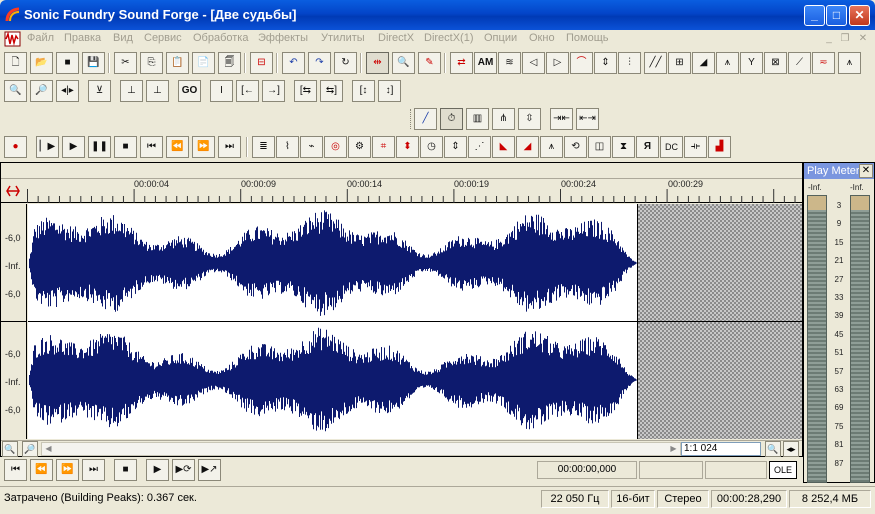 Image resolution: width=875 pixels, height=514 pixels. Describe the element at coordinates (629, 63) in the screenshot. I see `normalize-button: ⫶` at that location.